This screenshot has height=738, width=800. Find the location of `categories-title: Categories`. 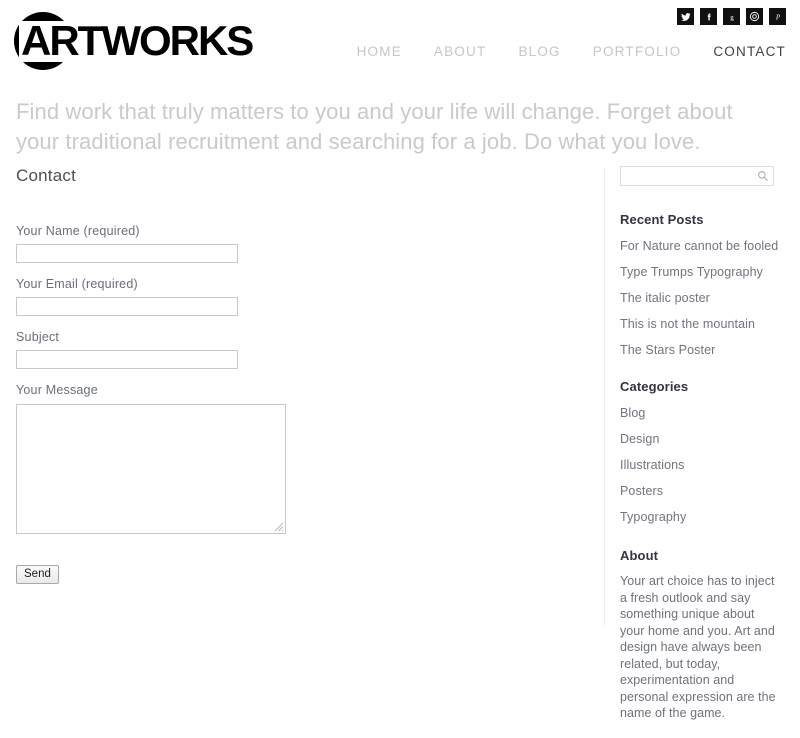

categories-title: Categories is located at coordinates (654, 386).